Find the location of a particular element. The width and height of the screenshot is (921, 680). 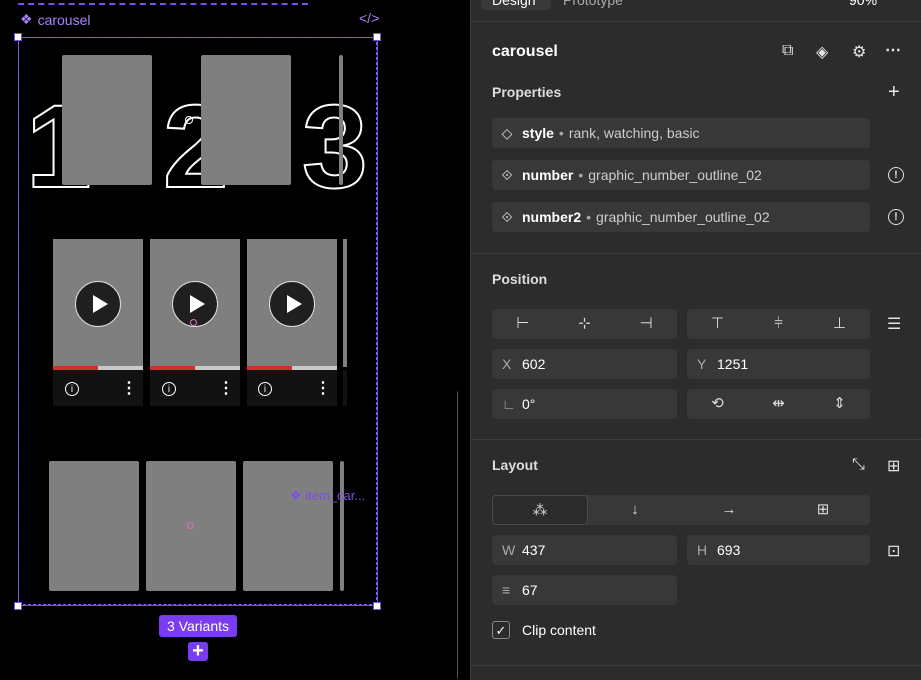

variant-icon: ◇ is located at coordinates (507, 132).